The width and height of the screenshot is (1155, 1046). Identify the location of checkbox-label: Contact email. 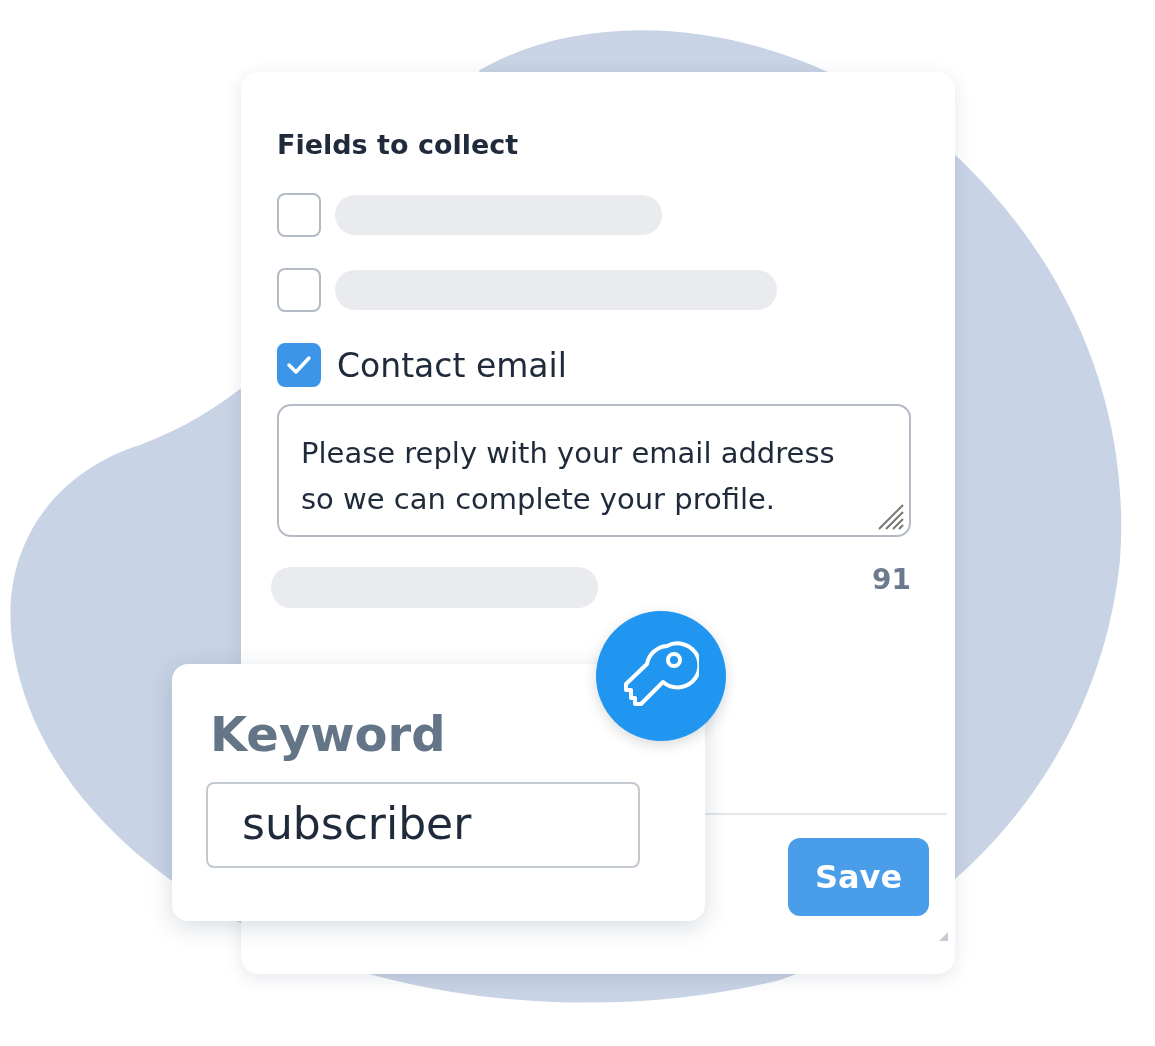
(452, 365).